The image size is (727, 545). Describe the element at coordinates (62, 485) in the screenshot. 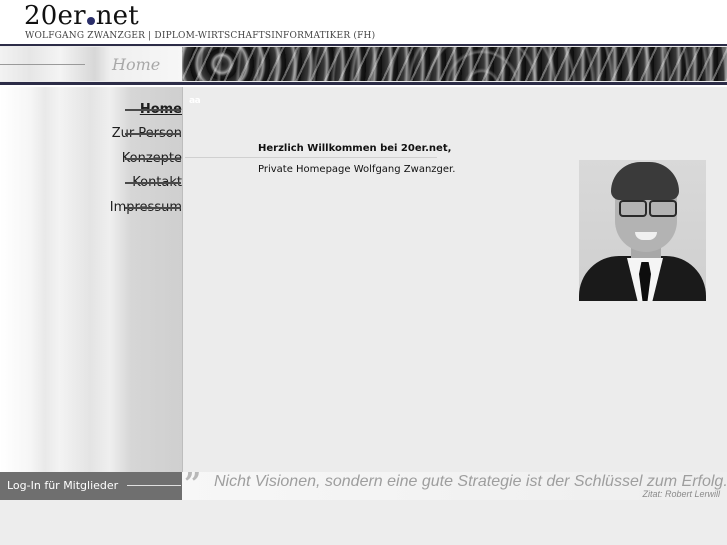

I see `login-link: Log-In für Mitglieder` at that location.